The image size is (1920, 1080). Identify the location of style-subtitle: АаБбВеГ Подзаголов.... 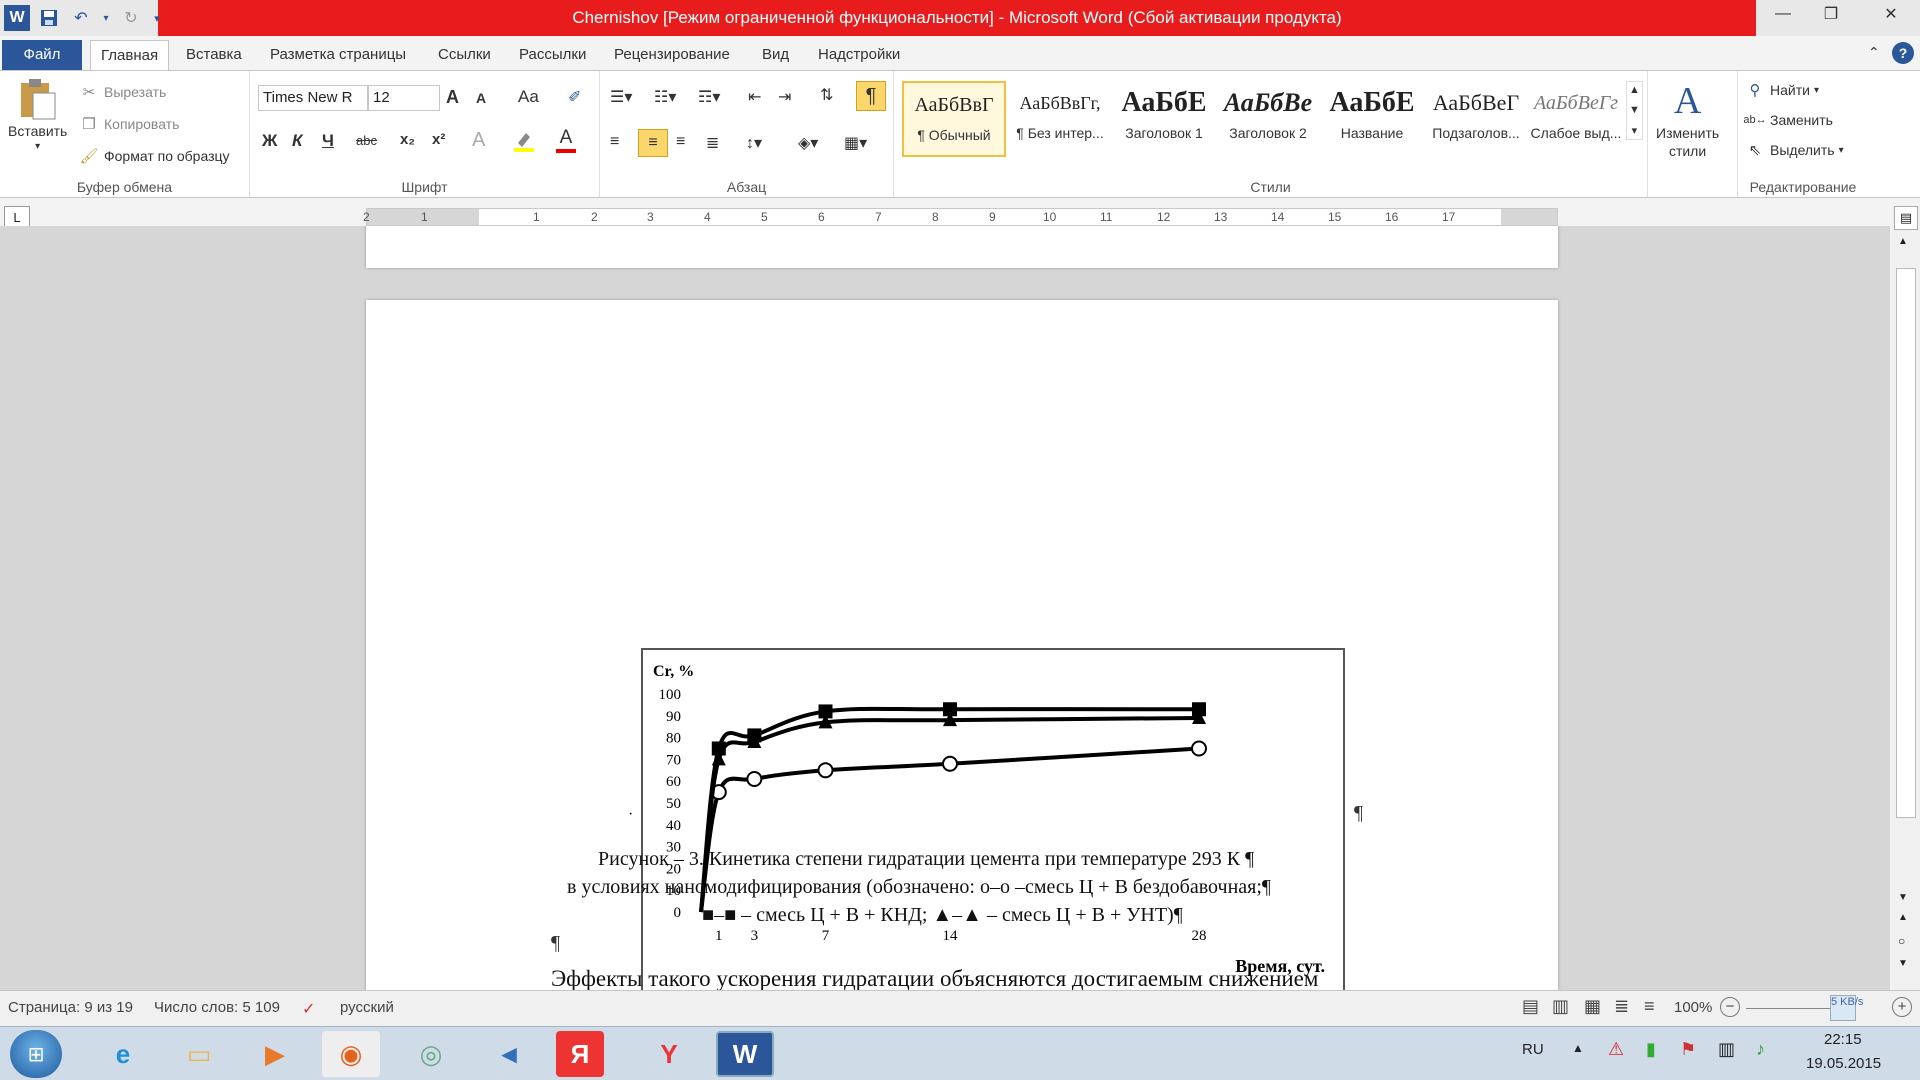
(1476, 119).